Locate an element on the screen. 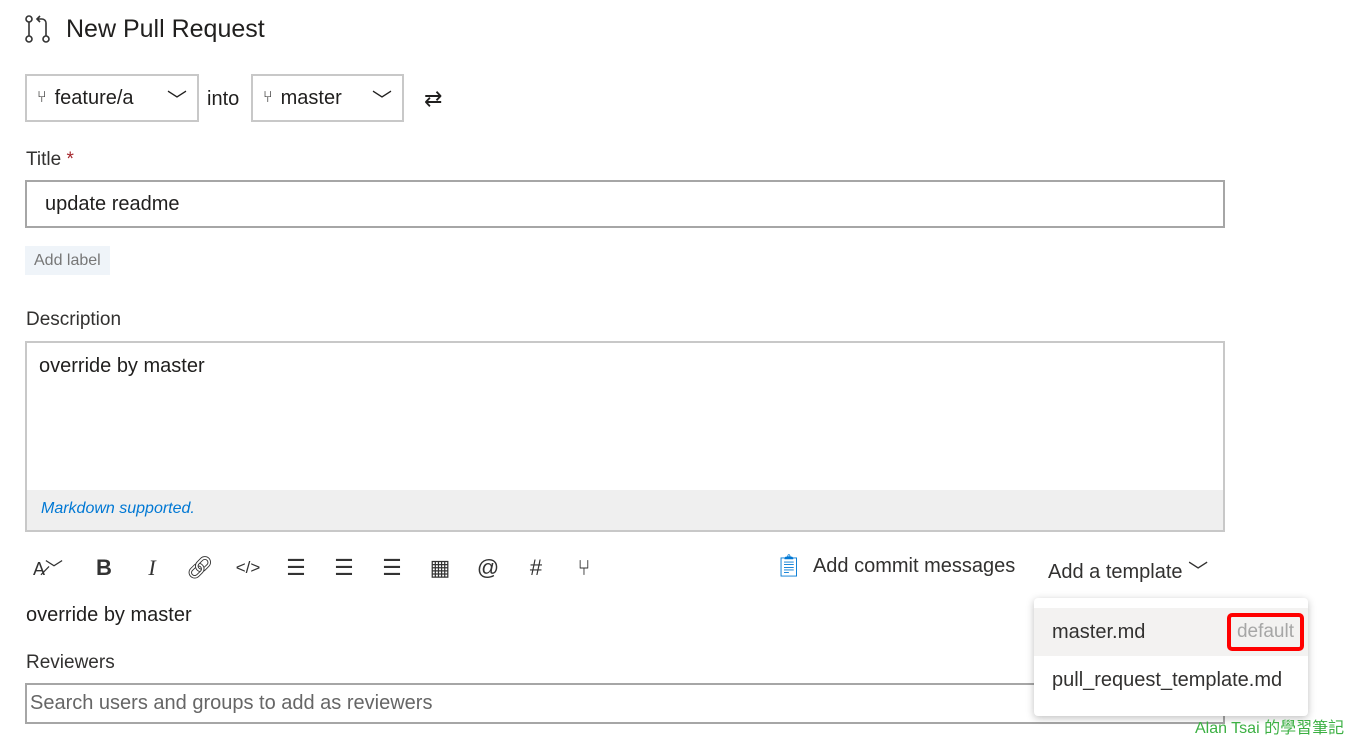 The width and height of the screenshot is (1354, 738). source-branch-dropdown: ⑂ feature/a ﹀ is located at coordinates (112, 98).